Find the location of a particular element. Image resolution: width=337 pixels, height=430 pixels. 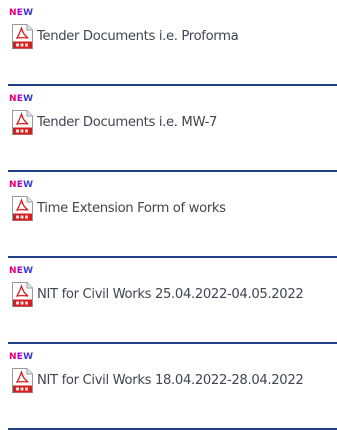

document-link: Time Extension Form of works is located at coordinates (118, 208).